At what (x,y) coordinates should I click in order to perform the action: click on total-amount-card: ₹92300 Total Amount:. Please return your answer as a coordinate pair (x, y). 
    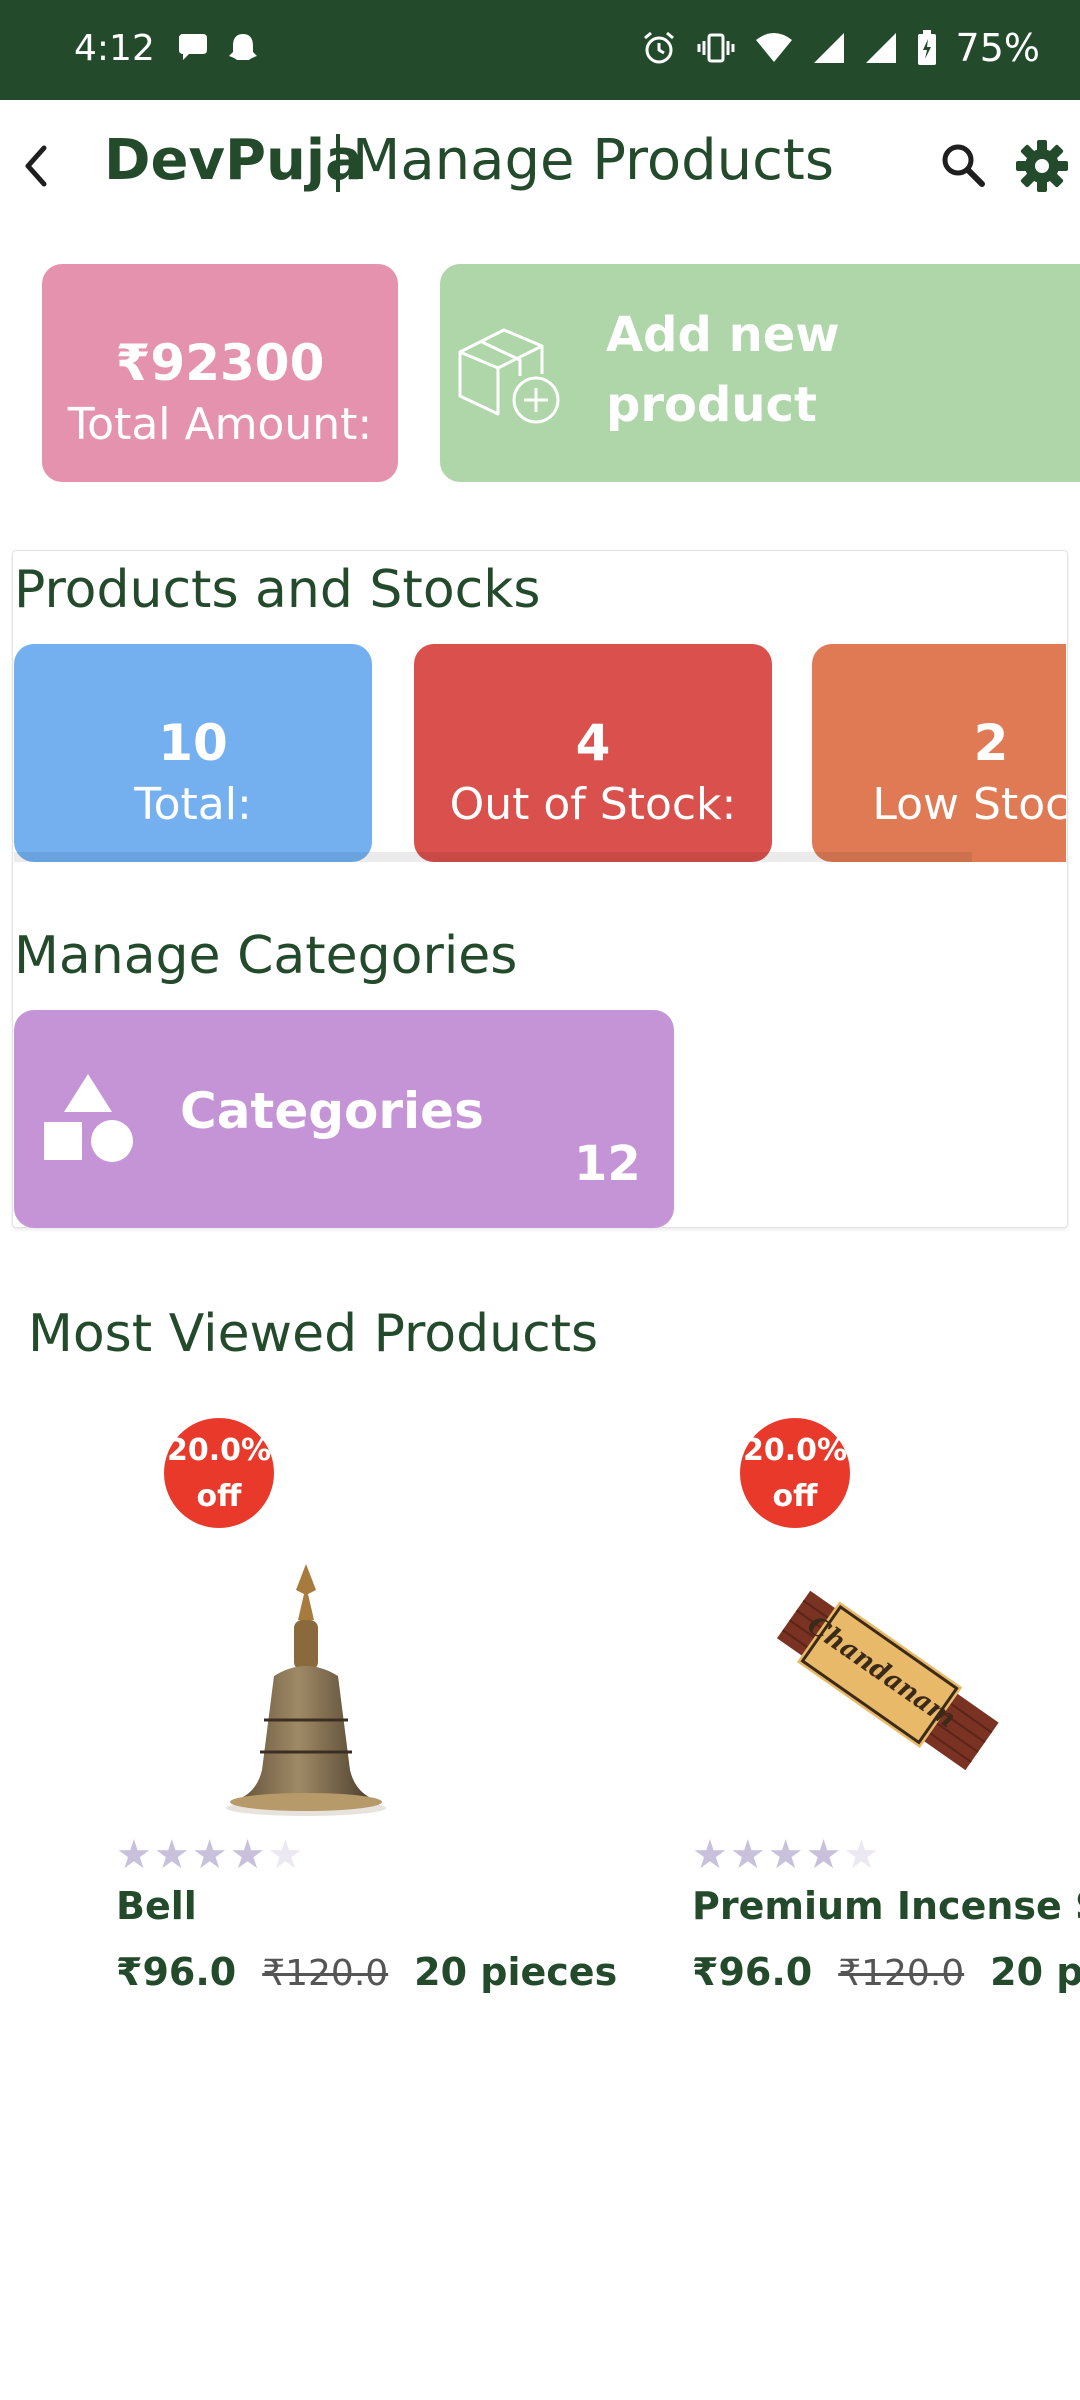
    Looking at the image, I should click on (220, 373).